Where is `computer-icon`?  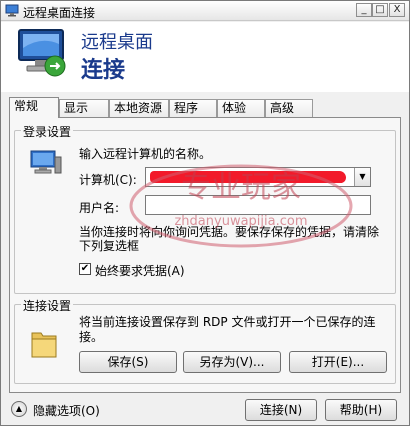 computer-icon is located at coordinates (46, 162).